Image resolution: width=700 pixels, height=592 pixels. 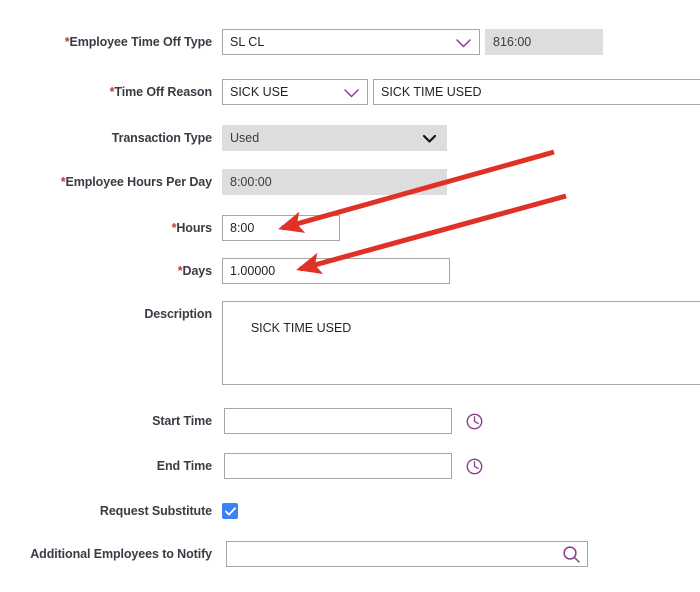 What do you see at coordinates (336, 271) in the screenshot?
I see `days-input: 1.00000` at bounding box center [336, 271].